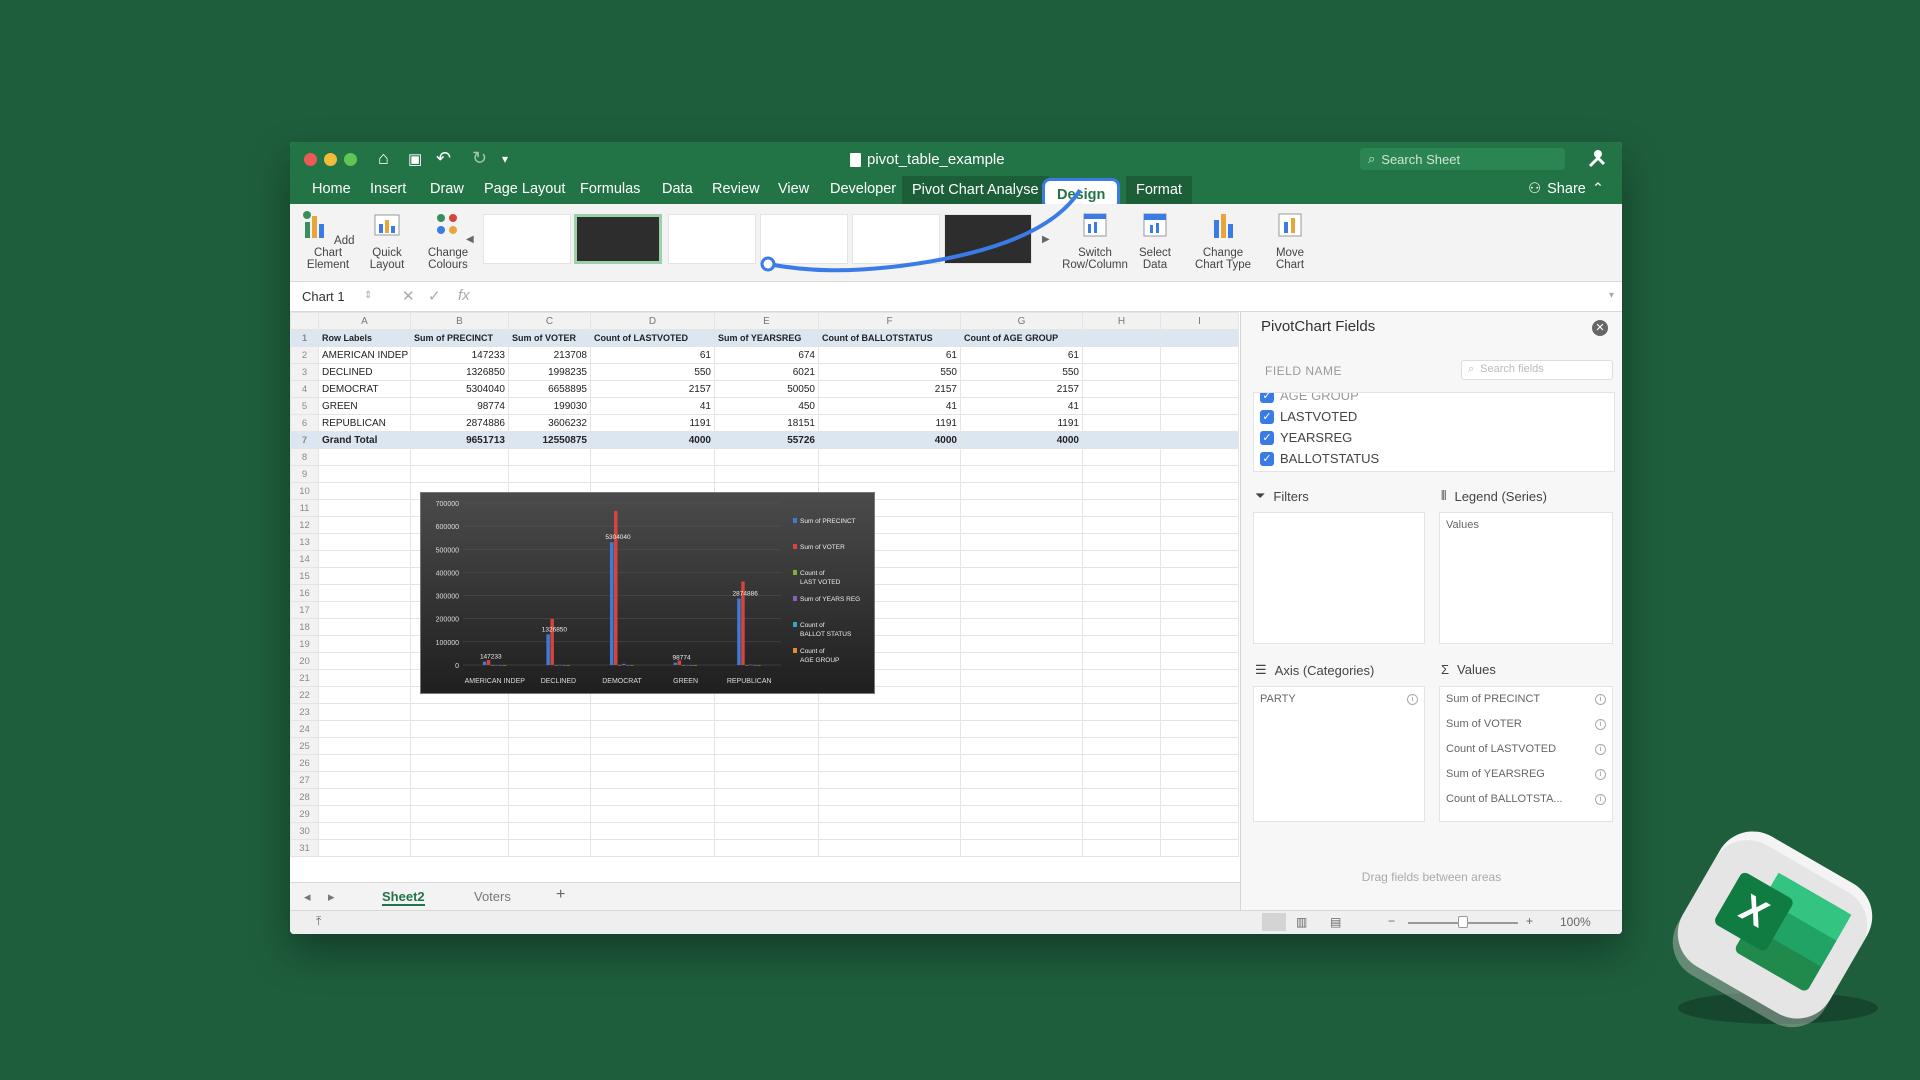  I want to click on cell: Sum of YEARSREG, so click(766, 338).